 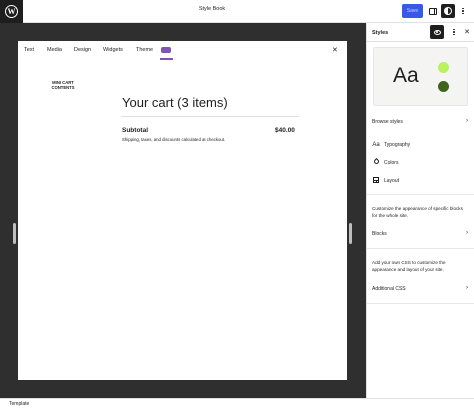 What do you see at coordinates (166, 59) in the screenshot?
I see `active-tab-indicator` at bounding box center [166, 59].